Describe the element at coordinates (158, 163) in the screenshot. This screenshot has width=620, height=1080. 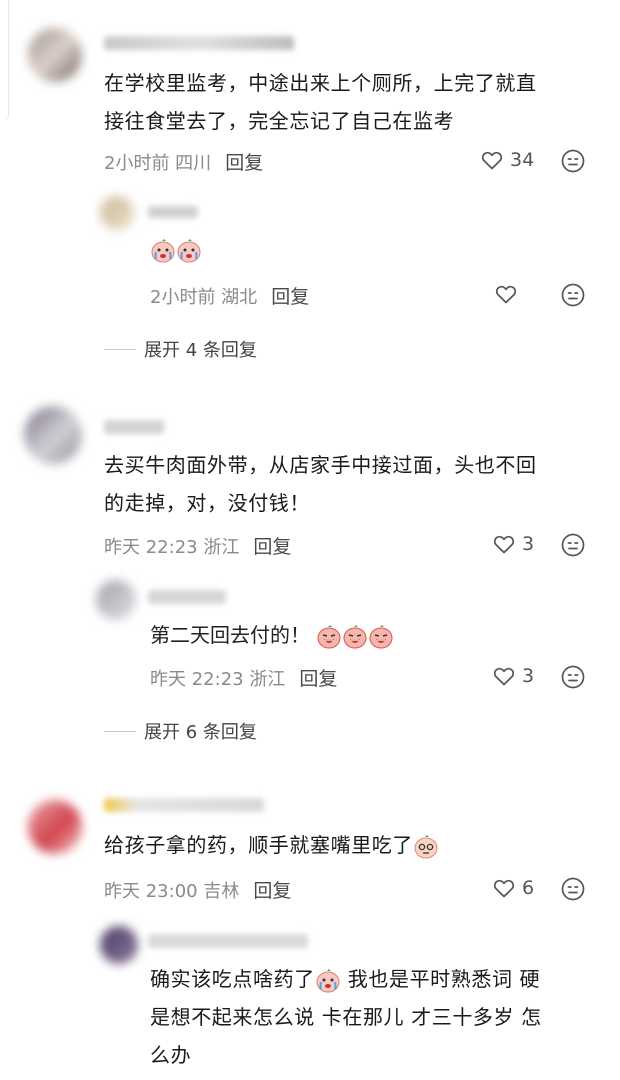
I see `time-location: 2小时前 四川` at that location.